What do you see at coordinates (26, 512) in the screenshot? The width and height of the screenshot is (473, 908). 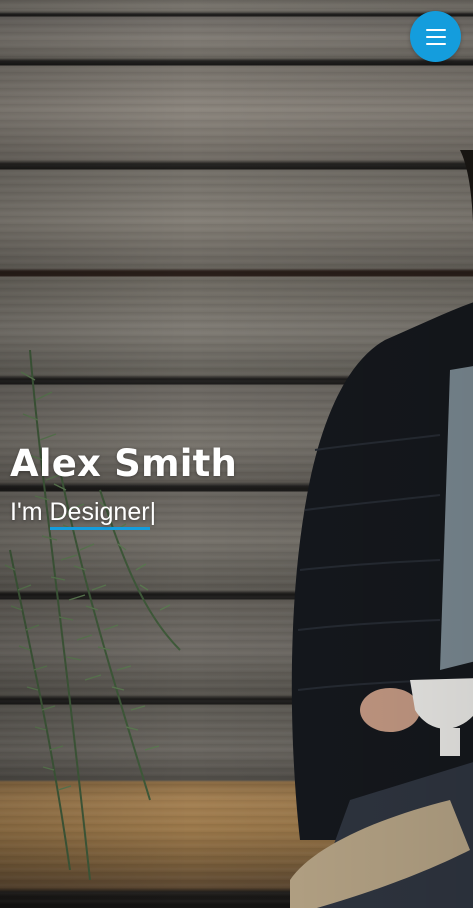 I see `hero-intro-prefix: I'm` at bounding box center [26, 512].